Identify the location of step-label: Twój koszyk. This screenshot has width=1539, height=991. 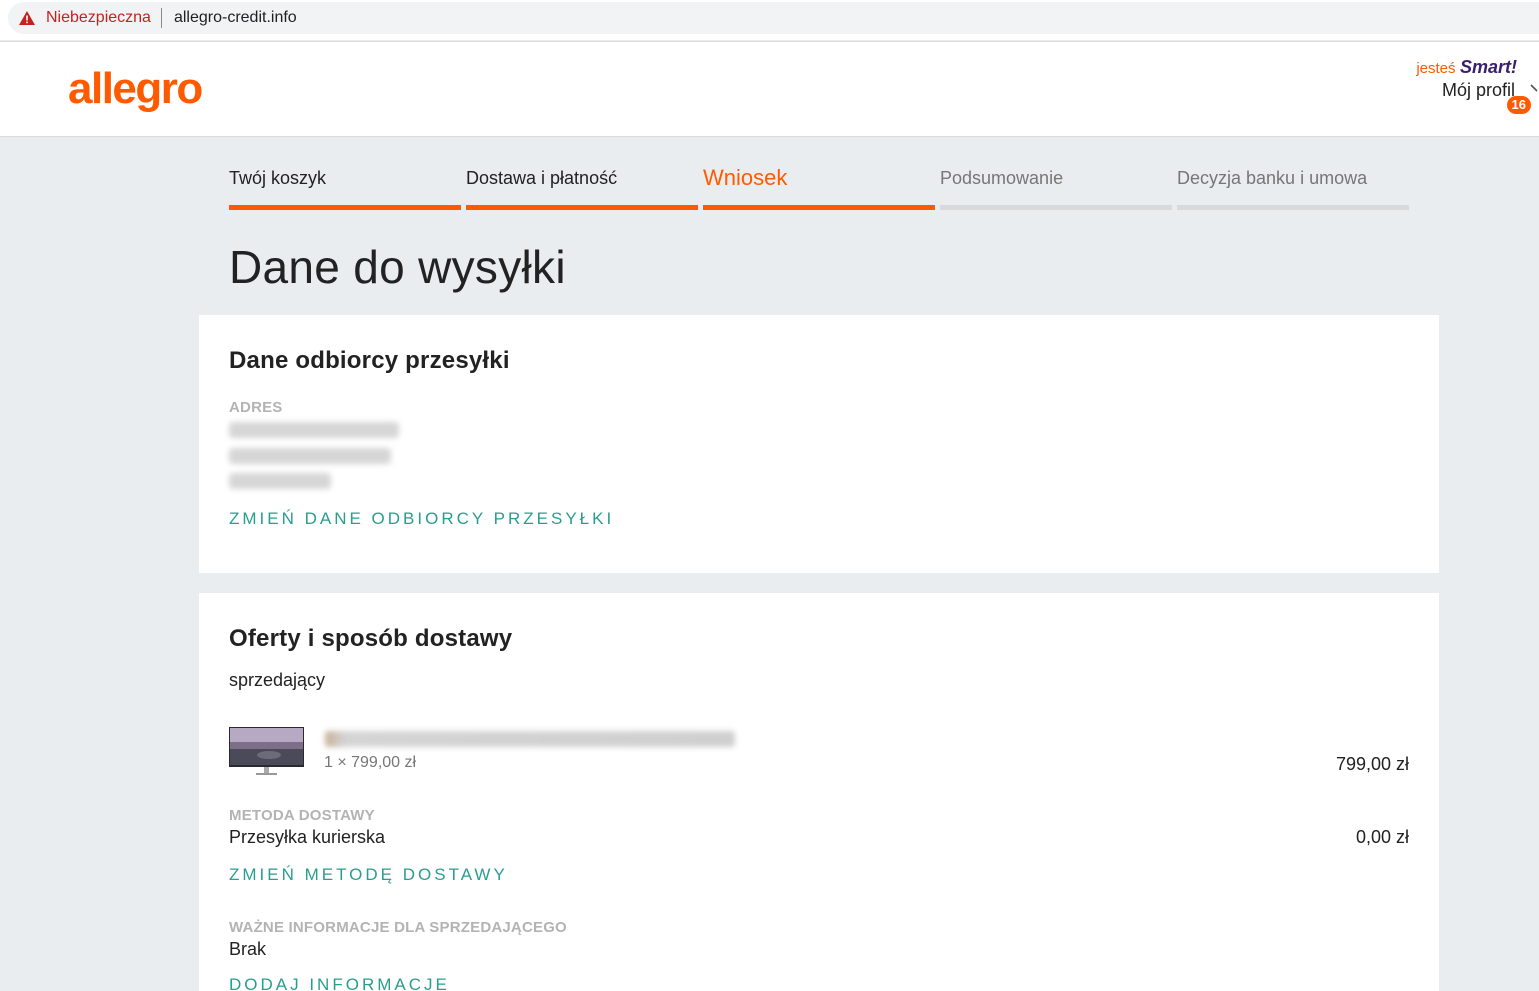
(278, 178).